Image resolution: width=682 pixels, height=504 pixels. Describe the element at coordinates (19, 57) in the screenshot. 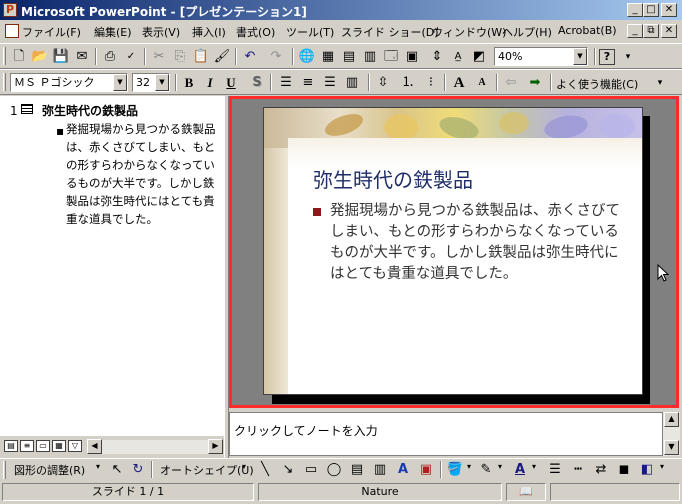

I see `new-icon: 🗋` at that location.